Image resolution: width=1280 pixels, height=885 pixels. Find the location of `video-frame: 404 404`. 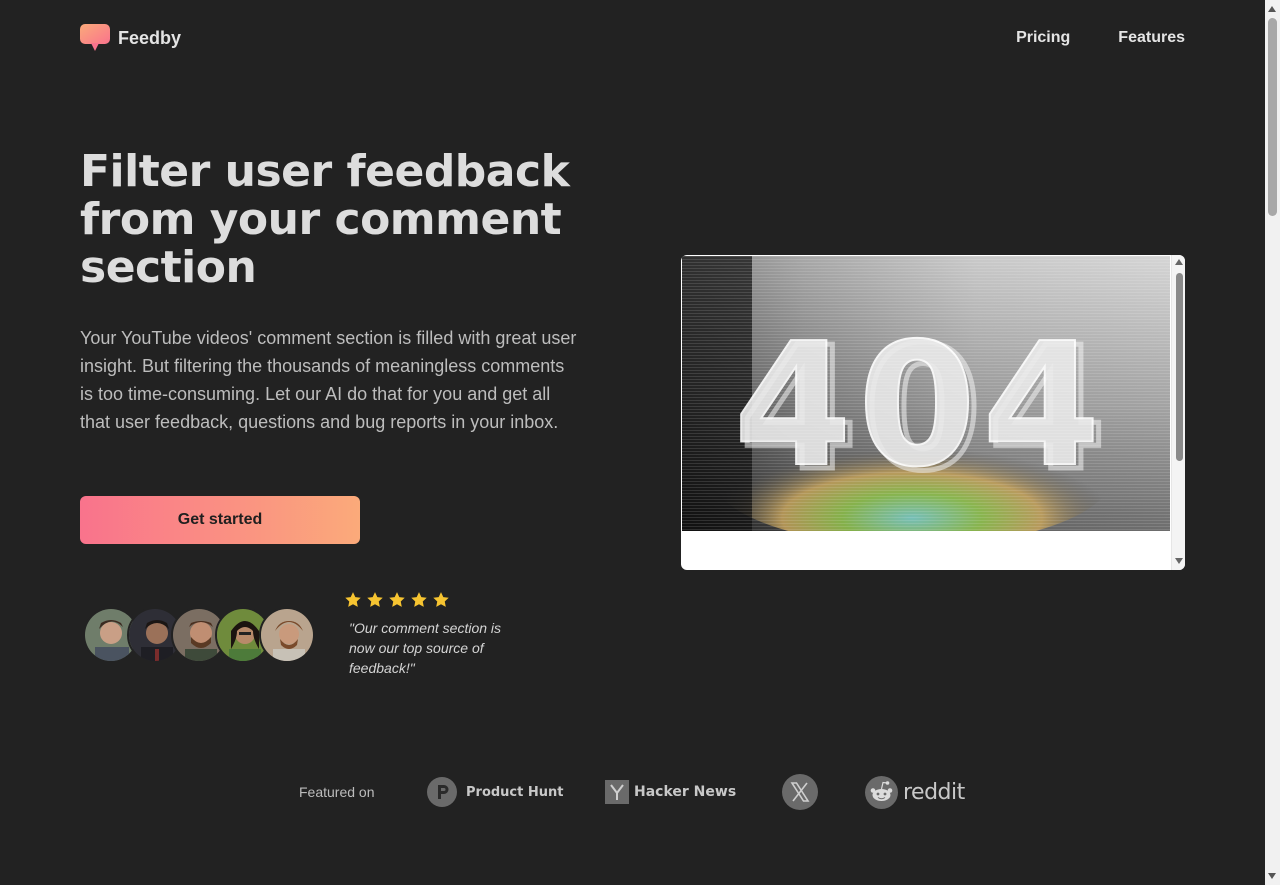

video-frame: 404 404 is located at coordinates (926, 393).